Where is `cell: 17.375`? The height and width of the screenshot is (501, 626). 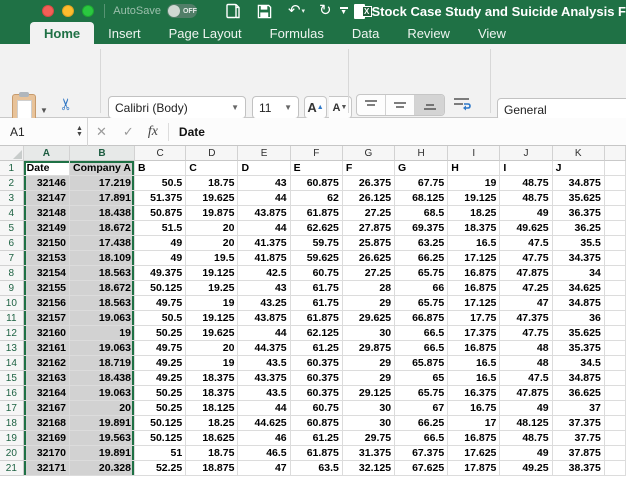 cell: 17.375 is located at coordinates (474, 333).